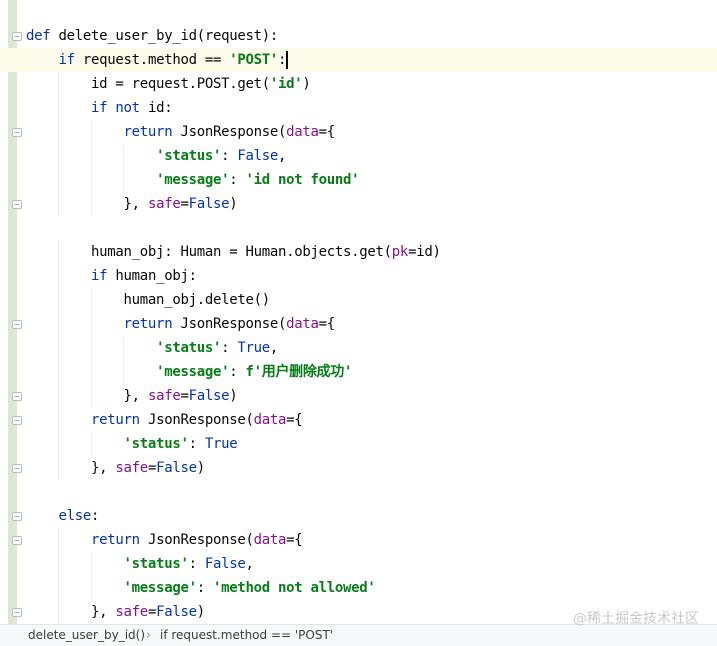  What do you see at coordinates (358, 60) in the screenshot?
I see `code-line: if request.method == 'POST':` at bounding box center [358, 60].